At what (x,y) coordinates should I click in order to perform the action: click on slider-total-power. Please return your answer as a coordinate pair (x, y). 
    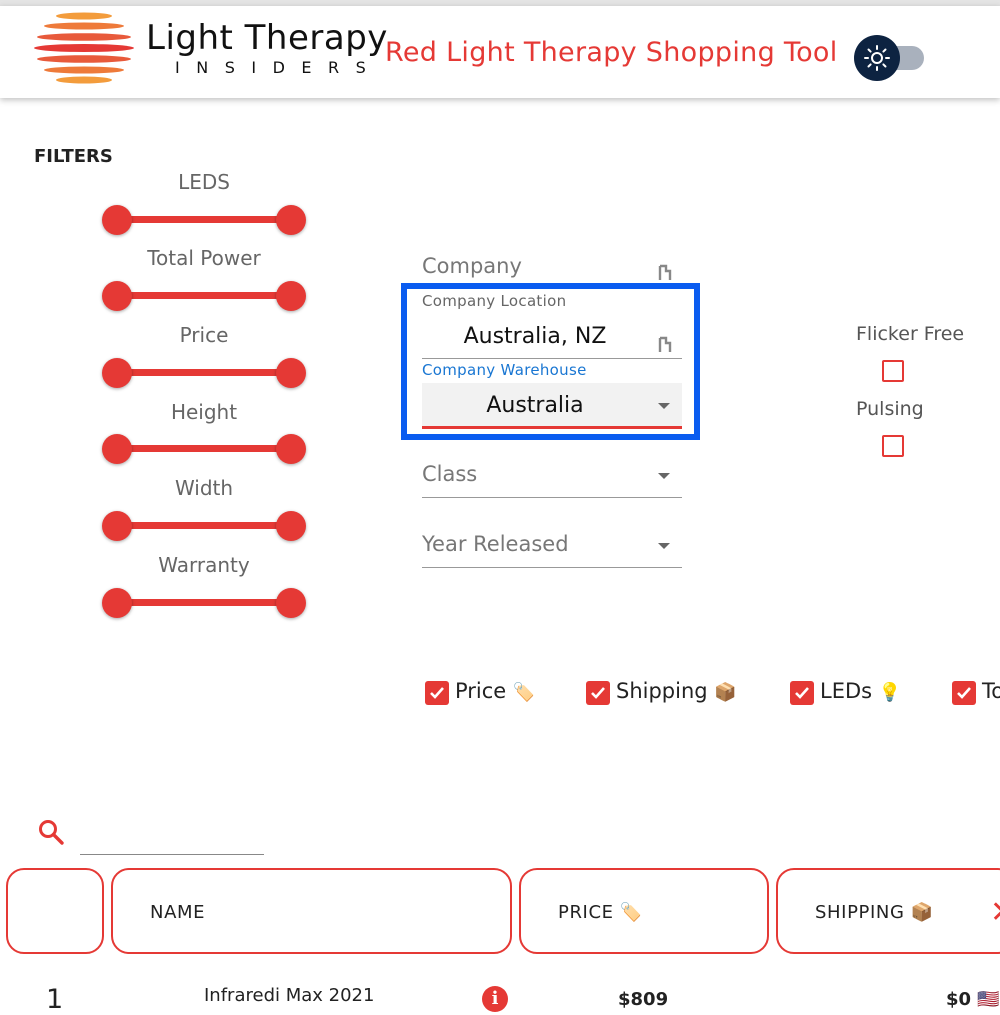
    Looking at the image, I should click on (204, 296).